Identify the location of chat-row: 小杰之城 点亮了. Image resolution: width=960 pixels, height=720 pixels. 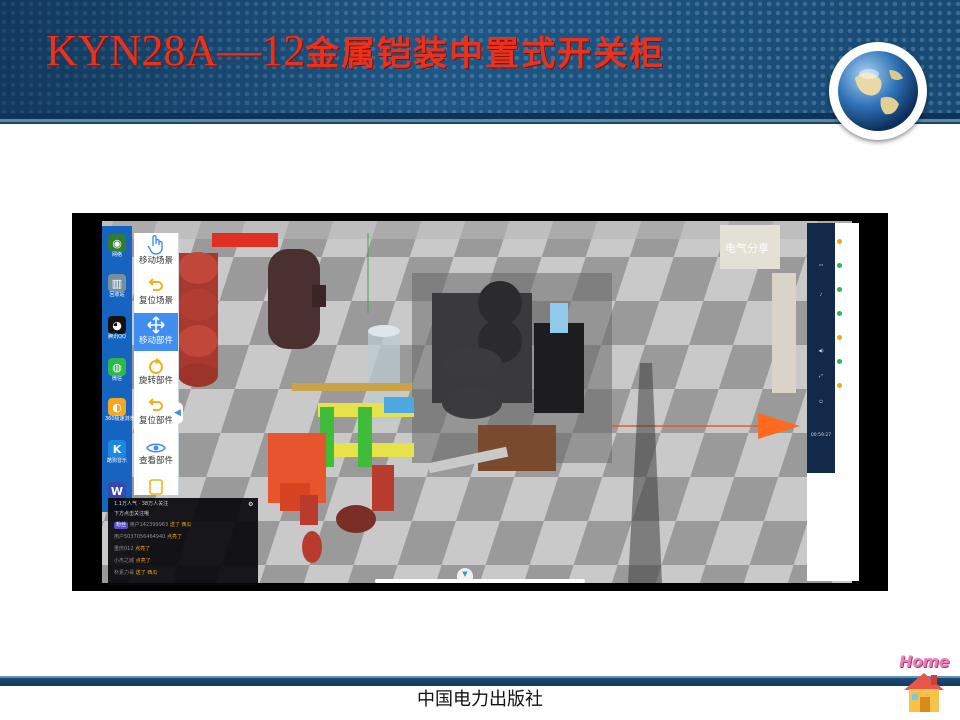
(132, 561).